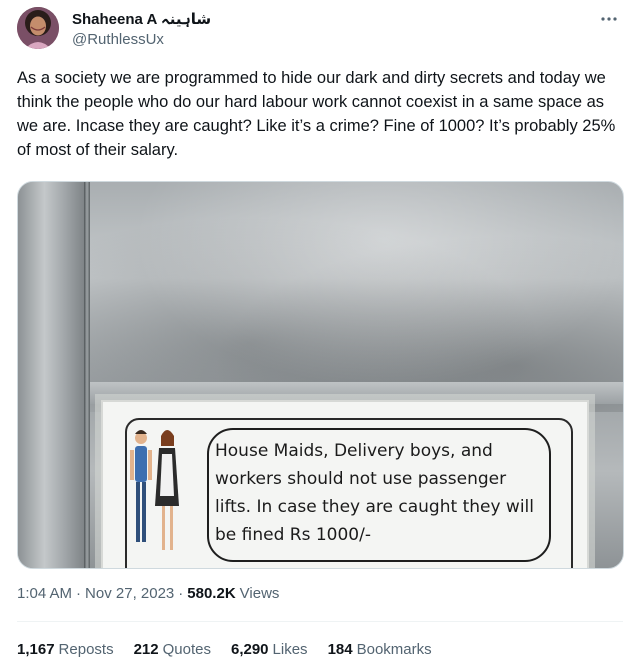 Image resolution: width=640 pixels, height=672 pixels. What do you see at coordinates (320, 621) in the screenshot?
I see `divider` at bounding box center [320, 621].